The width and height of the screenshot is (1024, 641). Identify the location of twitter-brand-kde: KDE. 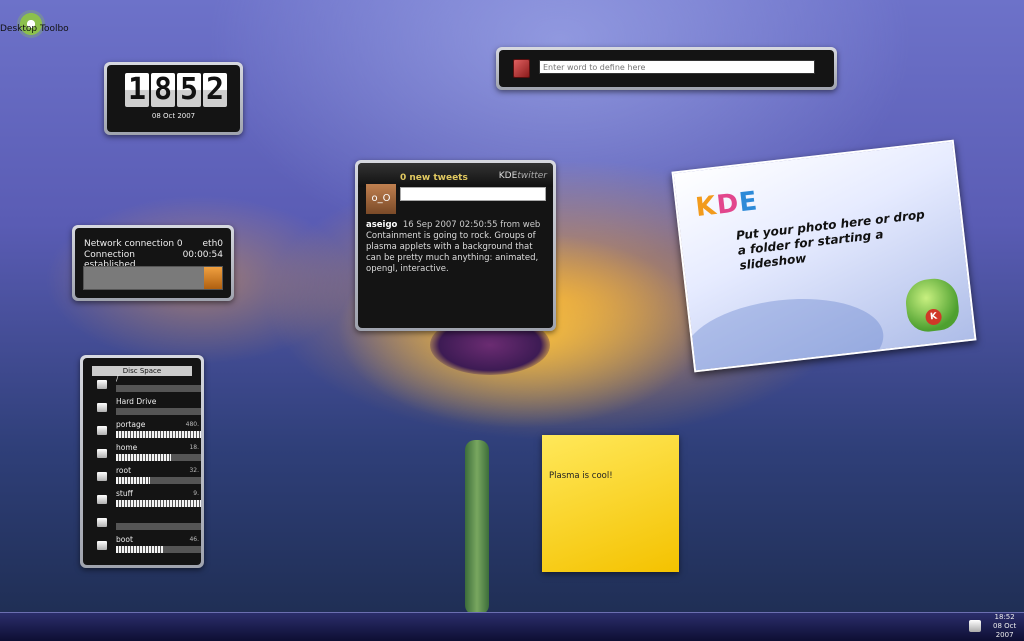
(508, 176).